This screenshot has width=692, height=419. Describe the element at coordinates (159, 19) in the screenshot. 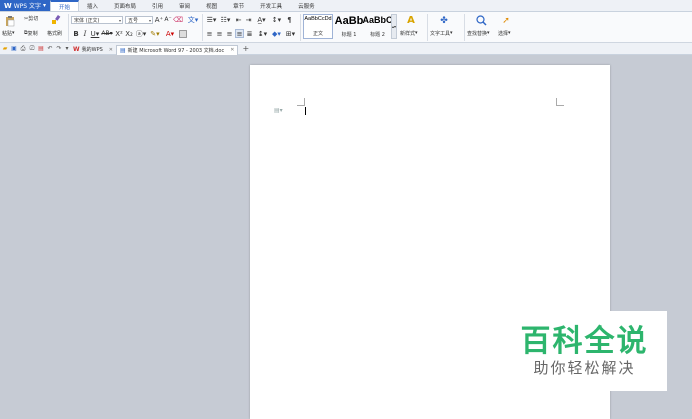

I see `grow-font-icon: A⁺` at that location.